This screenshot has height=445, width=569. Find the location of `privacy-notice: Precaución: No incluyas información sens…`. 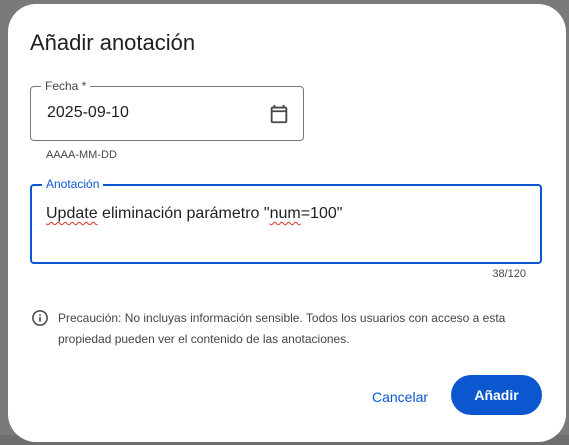

privacy-notice: Precaución: No incluyas información sens… is located at coordinates (282, 328).